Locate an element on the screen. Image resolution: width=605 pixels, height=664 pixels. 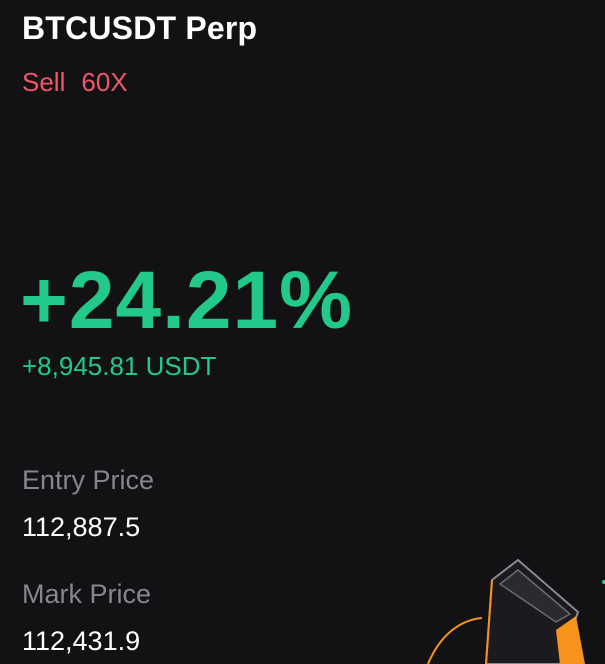
position-side-row: Sell 60X is located at coordinates (75, 82).